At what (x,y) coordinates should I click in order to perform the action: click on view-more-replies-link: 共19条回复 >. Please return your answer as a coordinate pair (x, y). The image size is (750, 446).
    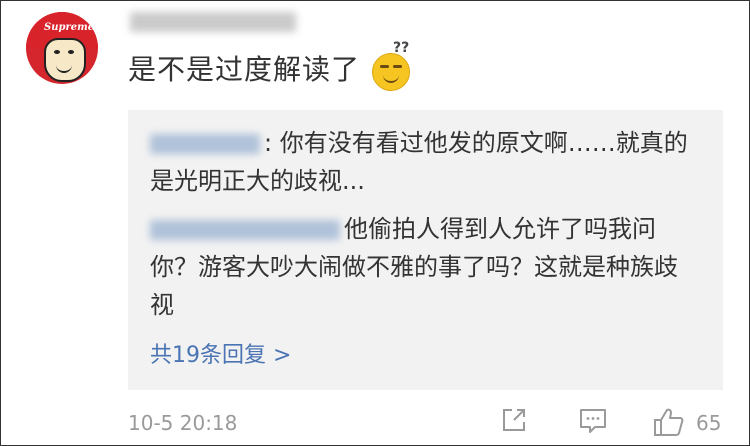
    Looking at the image, I should click on (220, 356).